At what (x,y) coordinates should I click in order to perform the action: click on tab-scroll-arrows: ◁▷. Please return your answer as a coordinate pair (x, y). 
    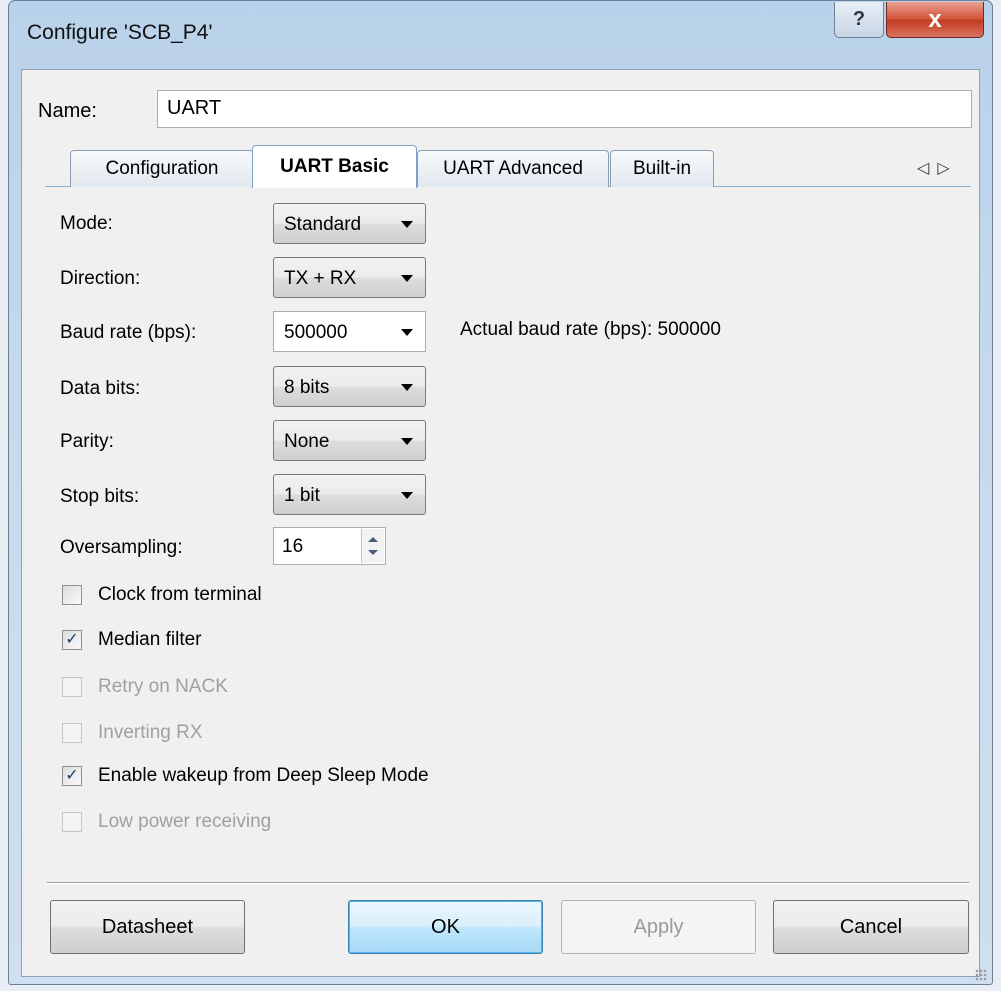
    Looking at the image, I should click on (937, 168).